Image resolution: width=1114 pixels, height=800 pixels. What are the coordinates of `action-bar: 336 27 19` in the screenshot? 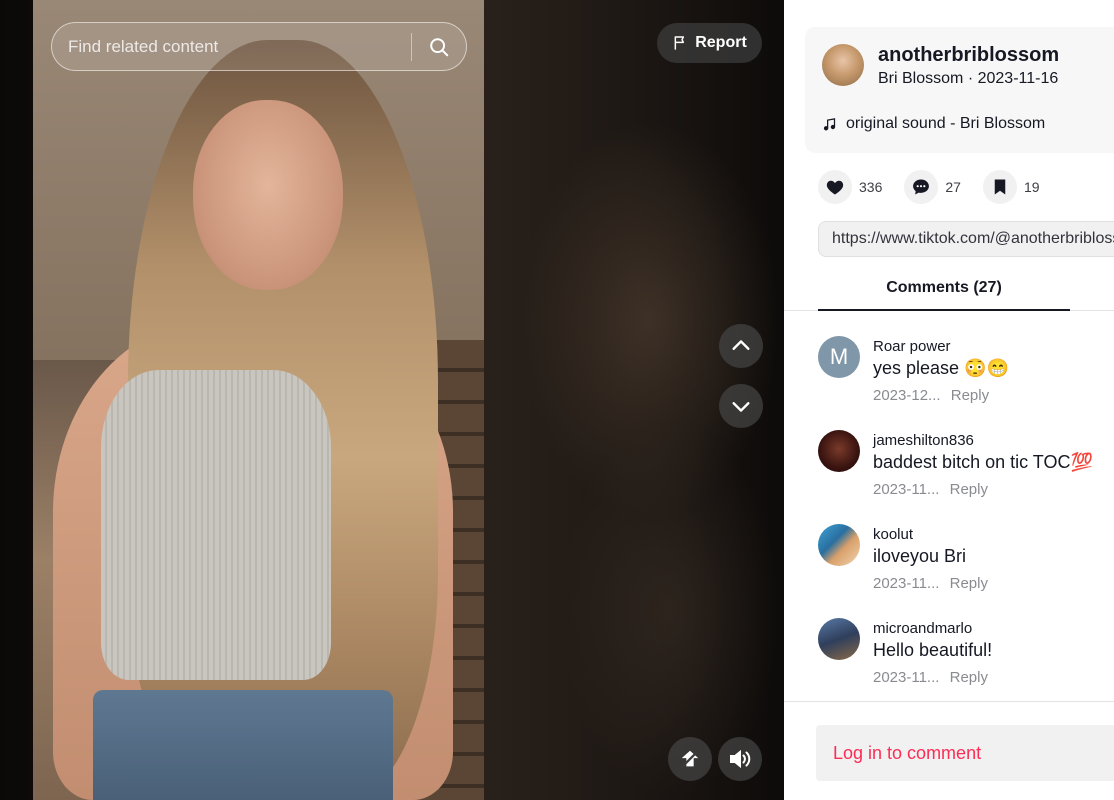 It's located at (940, 187).